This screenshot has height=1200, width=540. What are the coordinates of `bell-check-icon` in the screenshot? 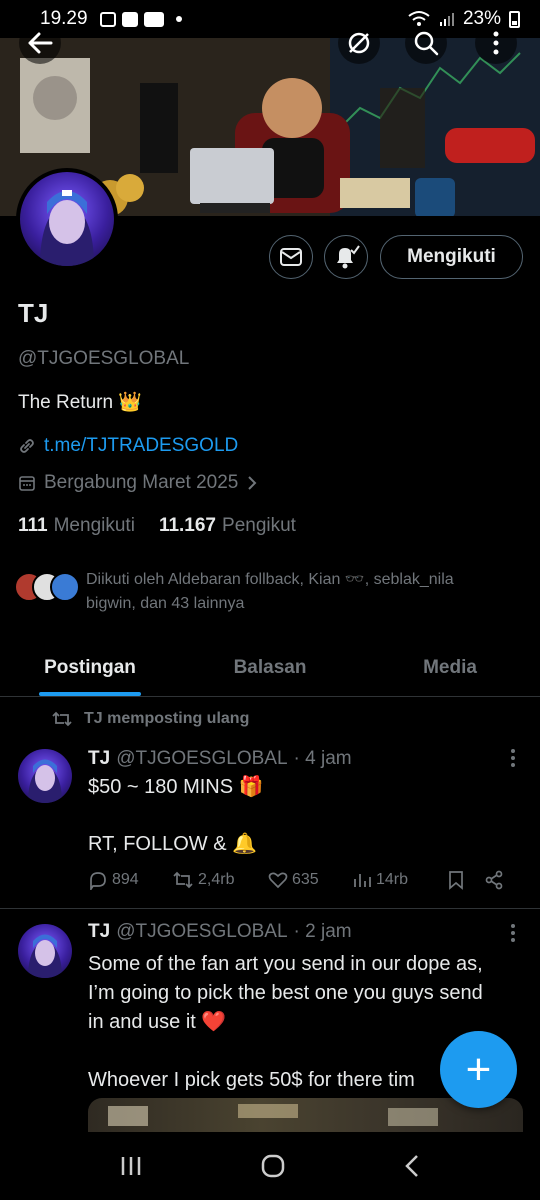 It's located at (348, 257).